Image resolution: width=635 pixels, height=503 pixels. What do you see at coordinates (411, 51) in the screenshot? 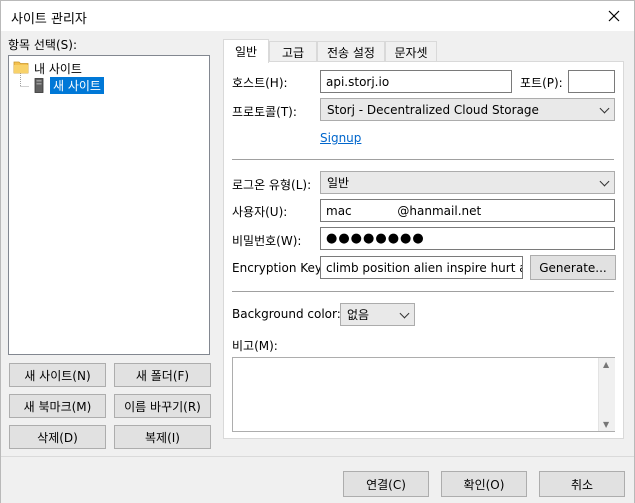
I see `tab-charset: 문자셋` at bounding box center [411, 51].